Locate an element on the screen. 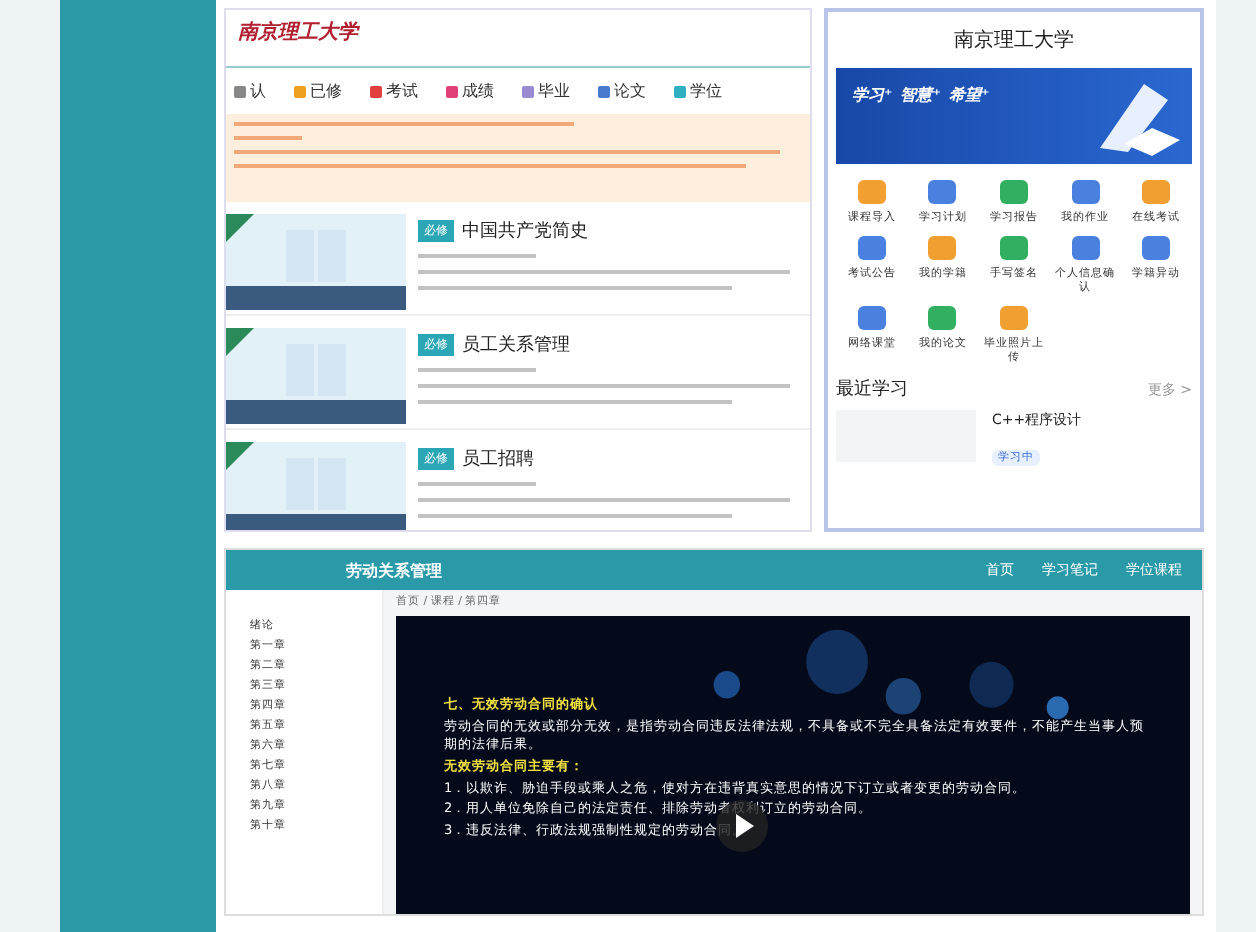  nav-item: 毕业 is located at coordinates (546, 91).